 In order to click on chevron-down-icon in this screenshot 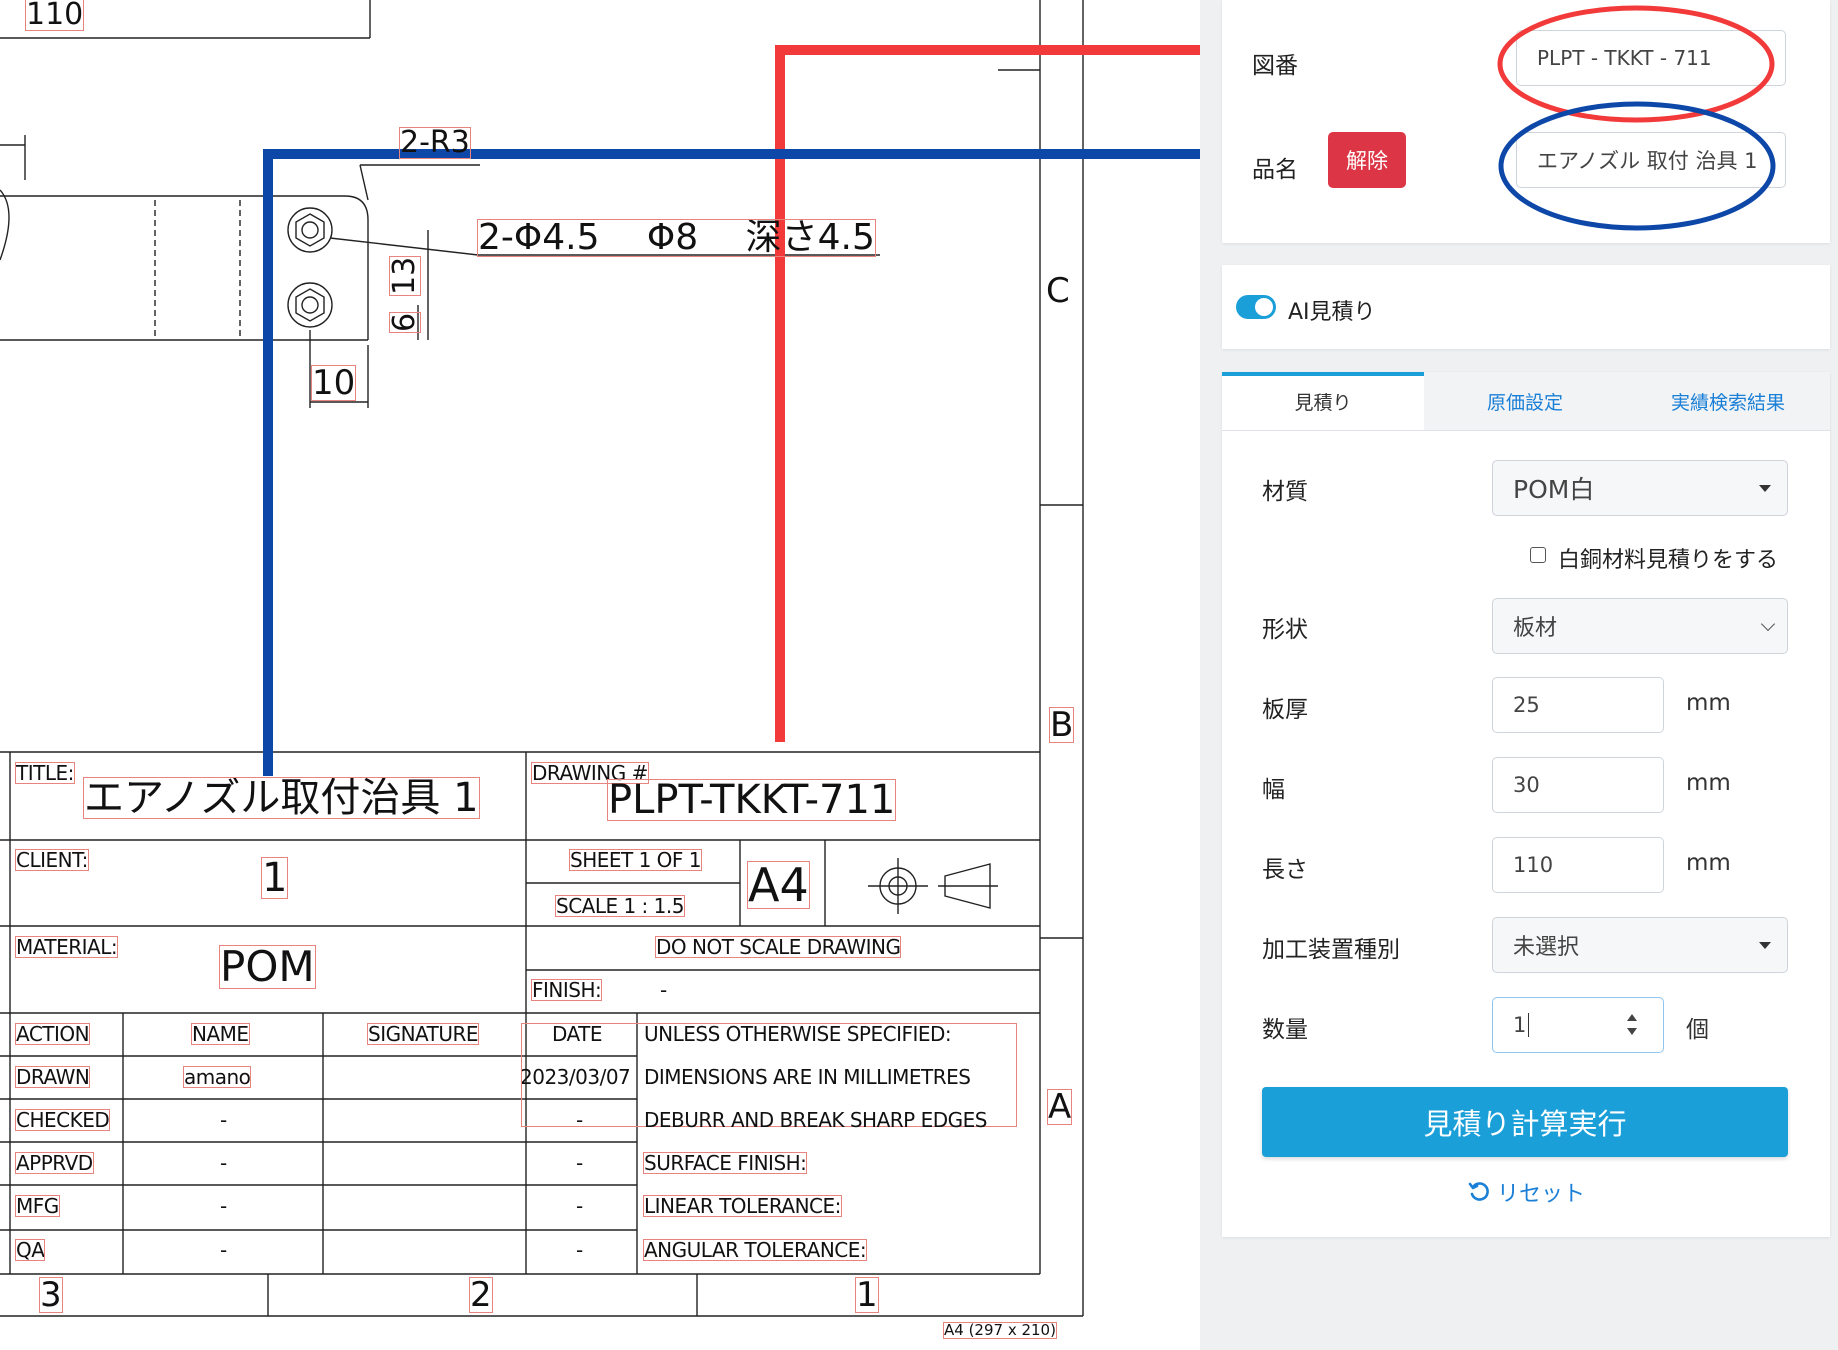, I will do `click(1768, 624)`.